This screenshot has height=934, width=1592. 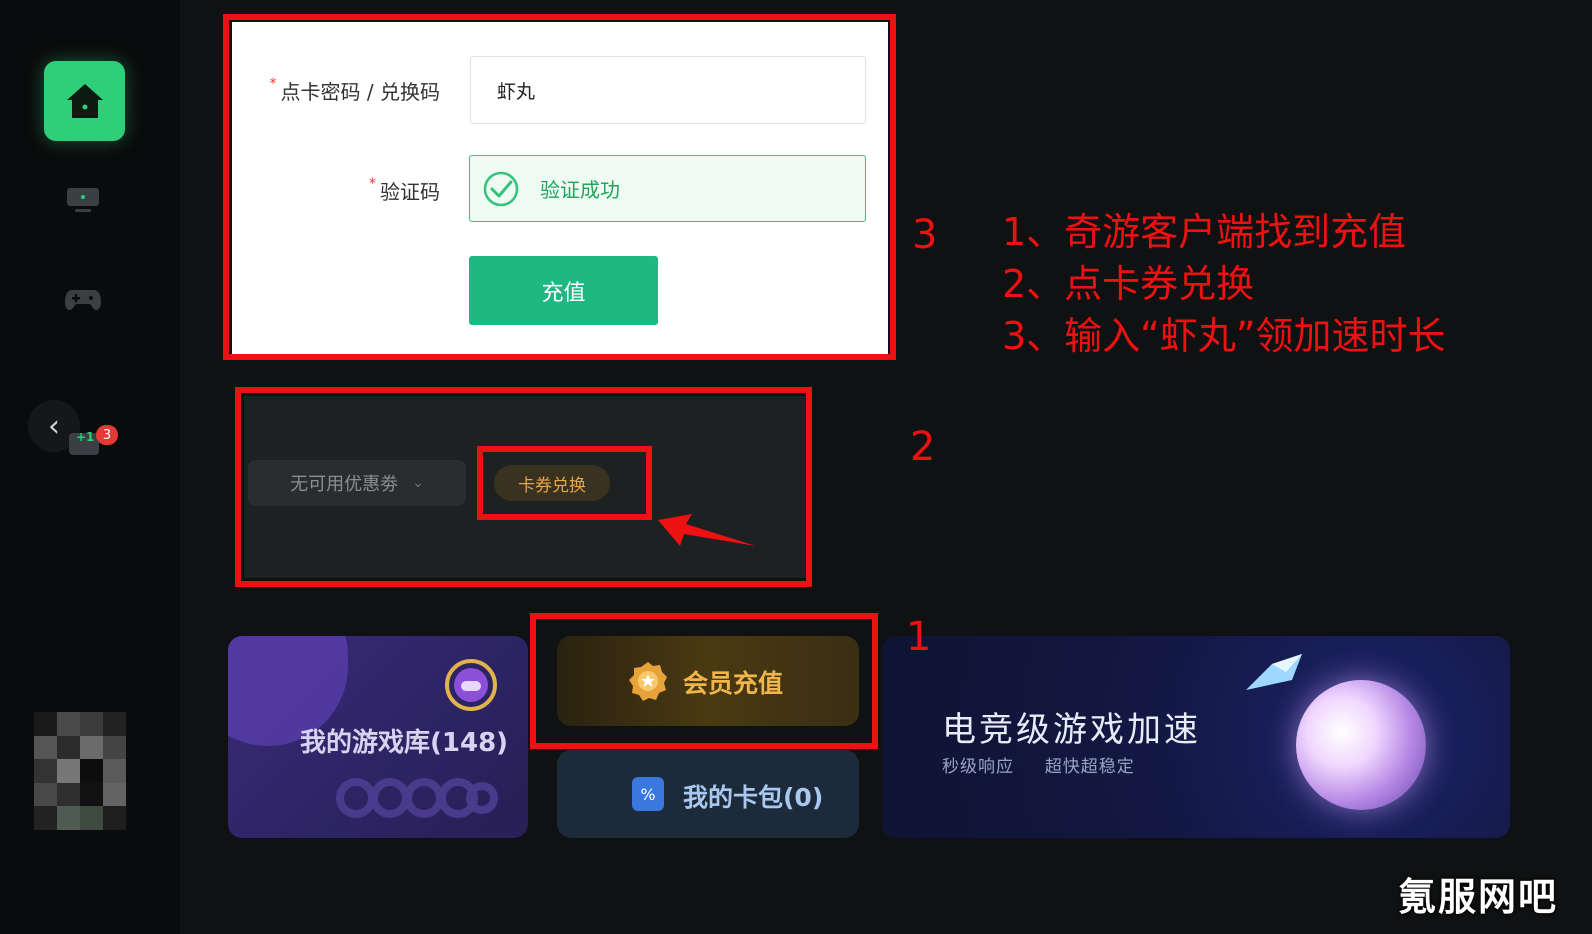 I want to click on step-number-2: 2, so click(x=923, y=447).